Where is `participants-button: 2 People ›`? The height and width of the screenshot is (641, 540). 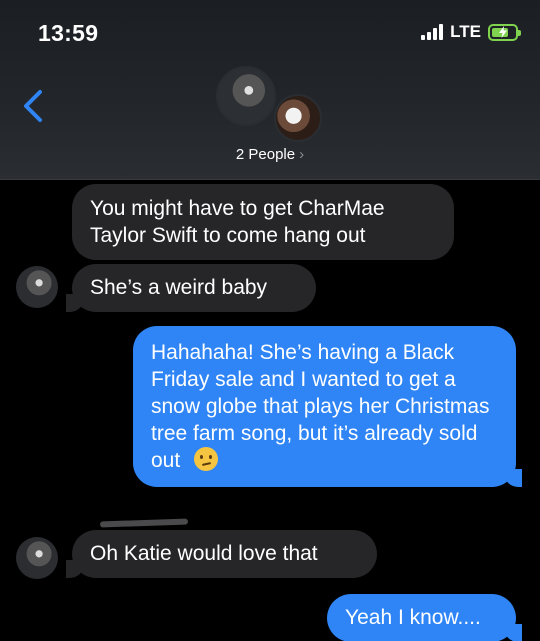
participants-button: 2 People › is located at coordinates (270, 154).